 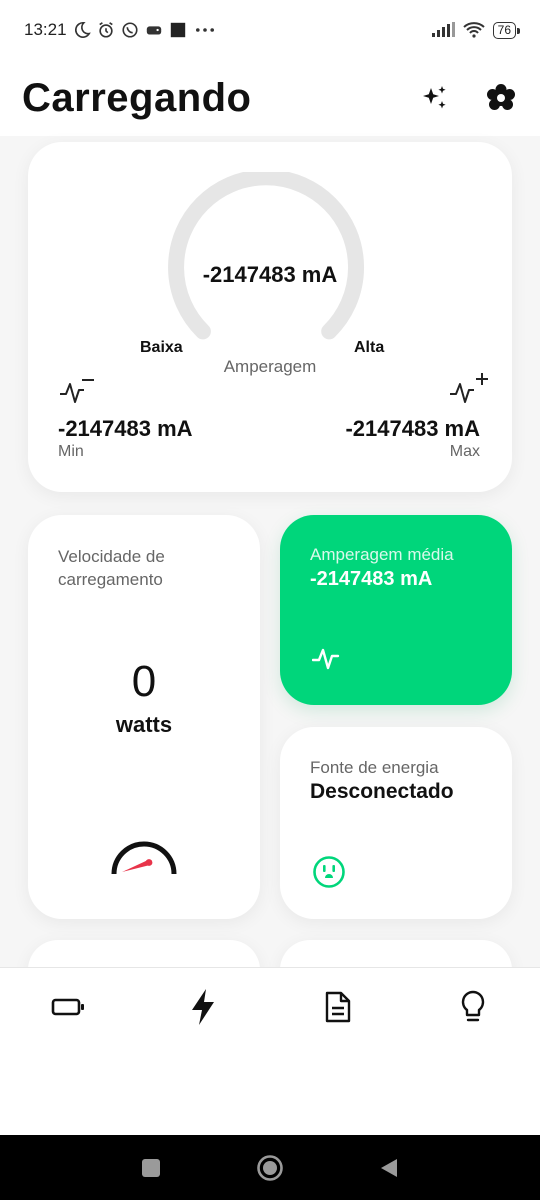 I want to click on charging-speed-unit: watts, so click(x=144, y=724).